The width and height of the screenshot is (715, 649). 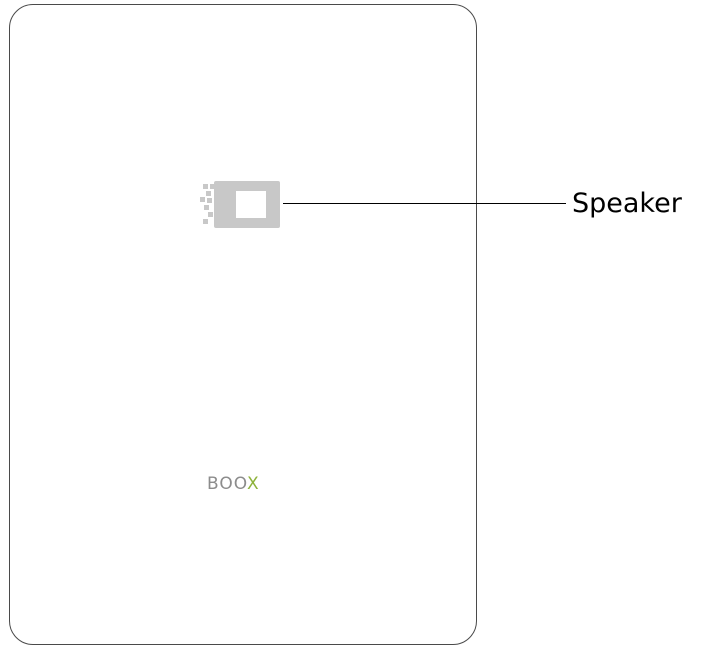 I want to click on boox-logo: BOOX, so click(x=233, y=484).